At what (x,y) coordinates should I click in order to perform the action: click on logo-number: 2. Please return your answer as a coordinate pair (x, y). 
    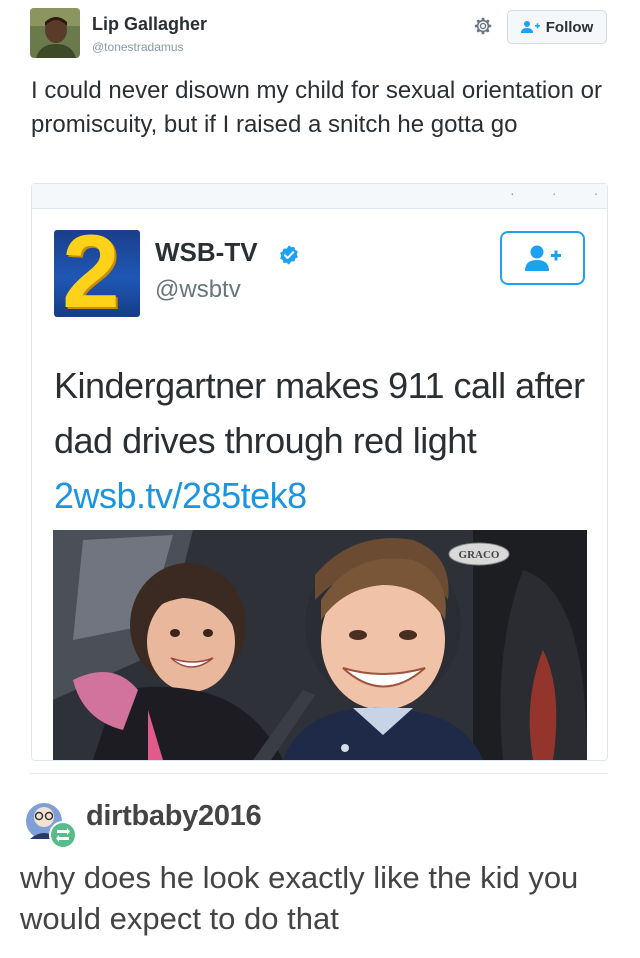
    Looking at the image, I should click on (91, 273).